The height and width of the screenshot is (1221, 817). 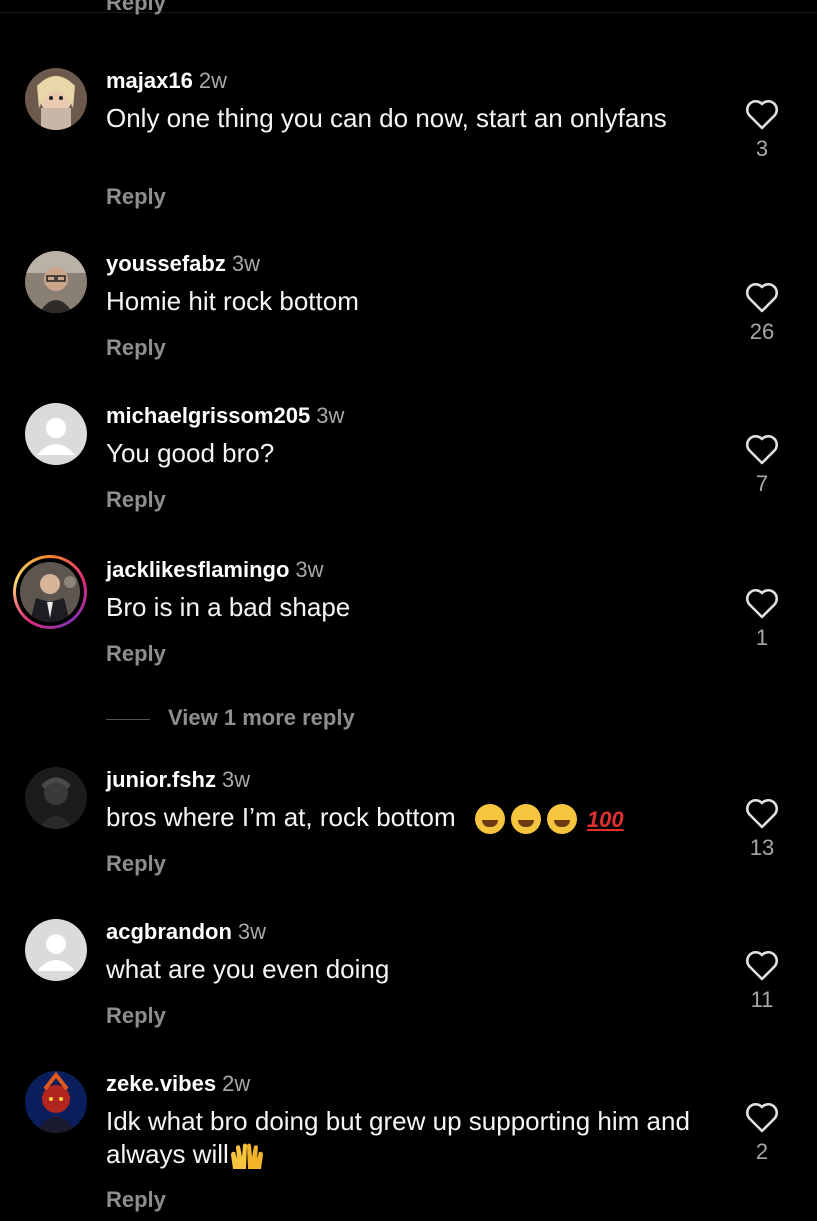 What do you see at coordinates (489, 819) in the screenshot?
I see `crying-emoji-icon` at bounding box center [489, 819].